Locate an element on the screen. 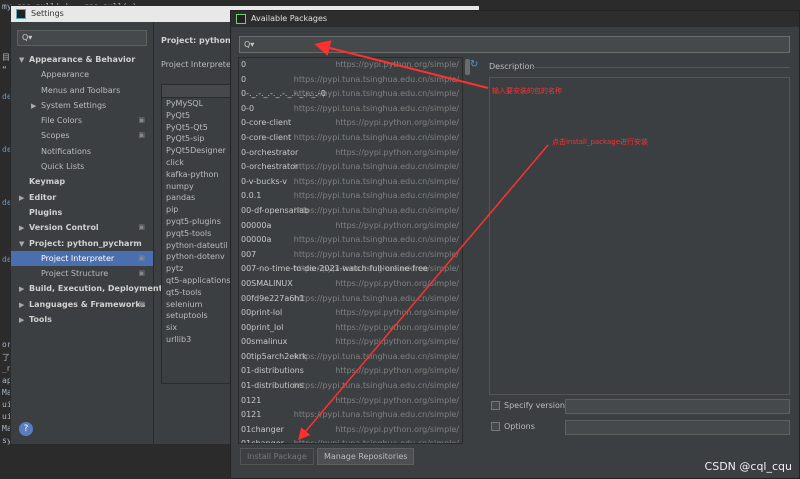  sidebar-item-plugins: Plugins is located at coordinates (82, 212).